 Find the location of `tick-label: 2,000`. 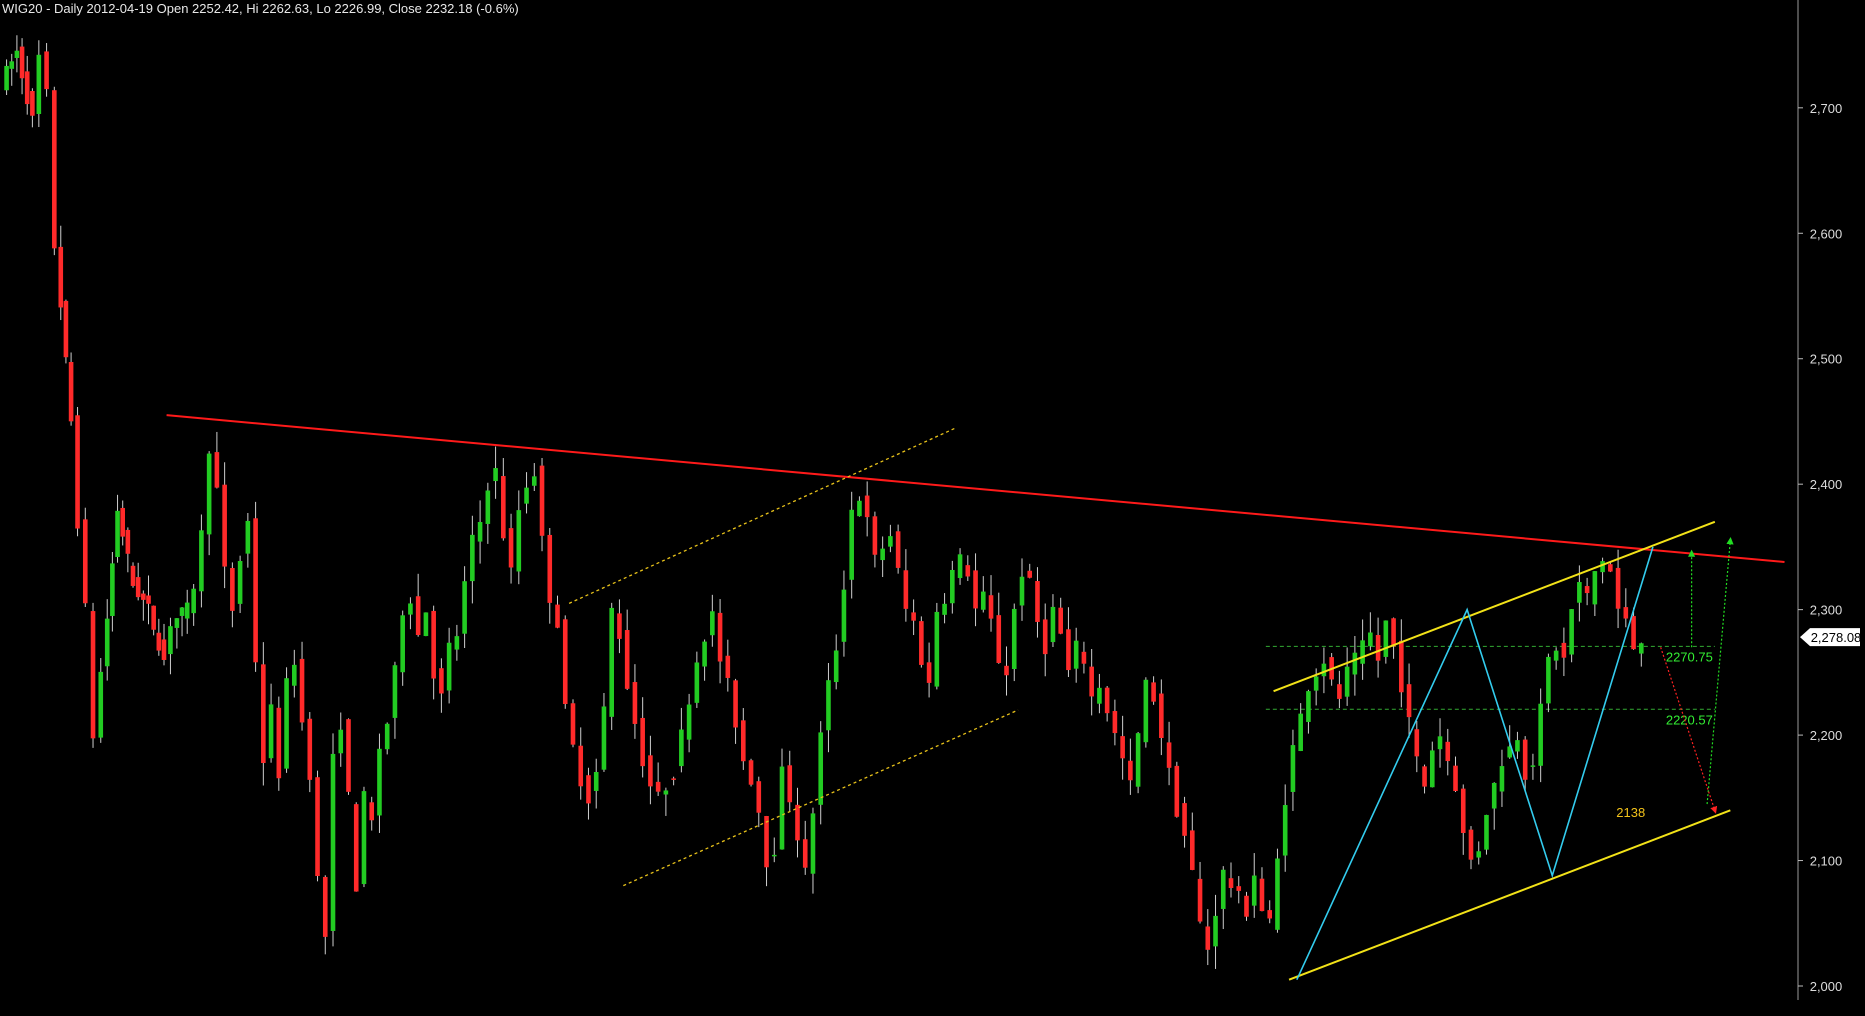

tick-label: 2,000 is located at coordinates (1826, 986).